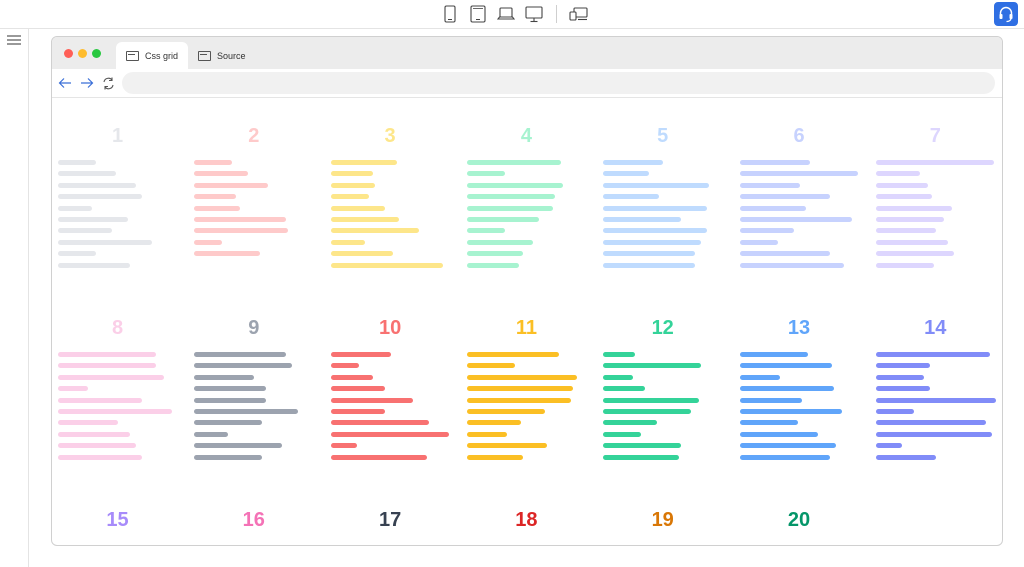 This screenshot has height=567, width=1024. I want to click on tab-css-grid: Css grid, so click(152, 55).